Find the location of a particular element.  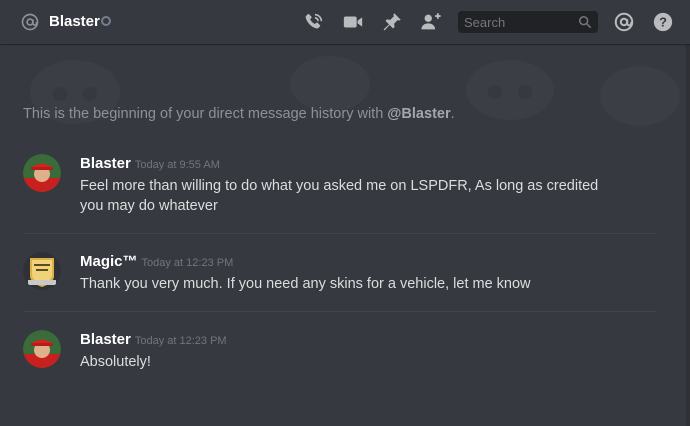

scrollbar is located at coordinates (688, 235).